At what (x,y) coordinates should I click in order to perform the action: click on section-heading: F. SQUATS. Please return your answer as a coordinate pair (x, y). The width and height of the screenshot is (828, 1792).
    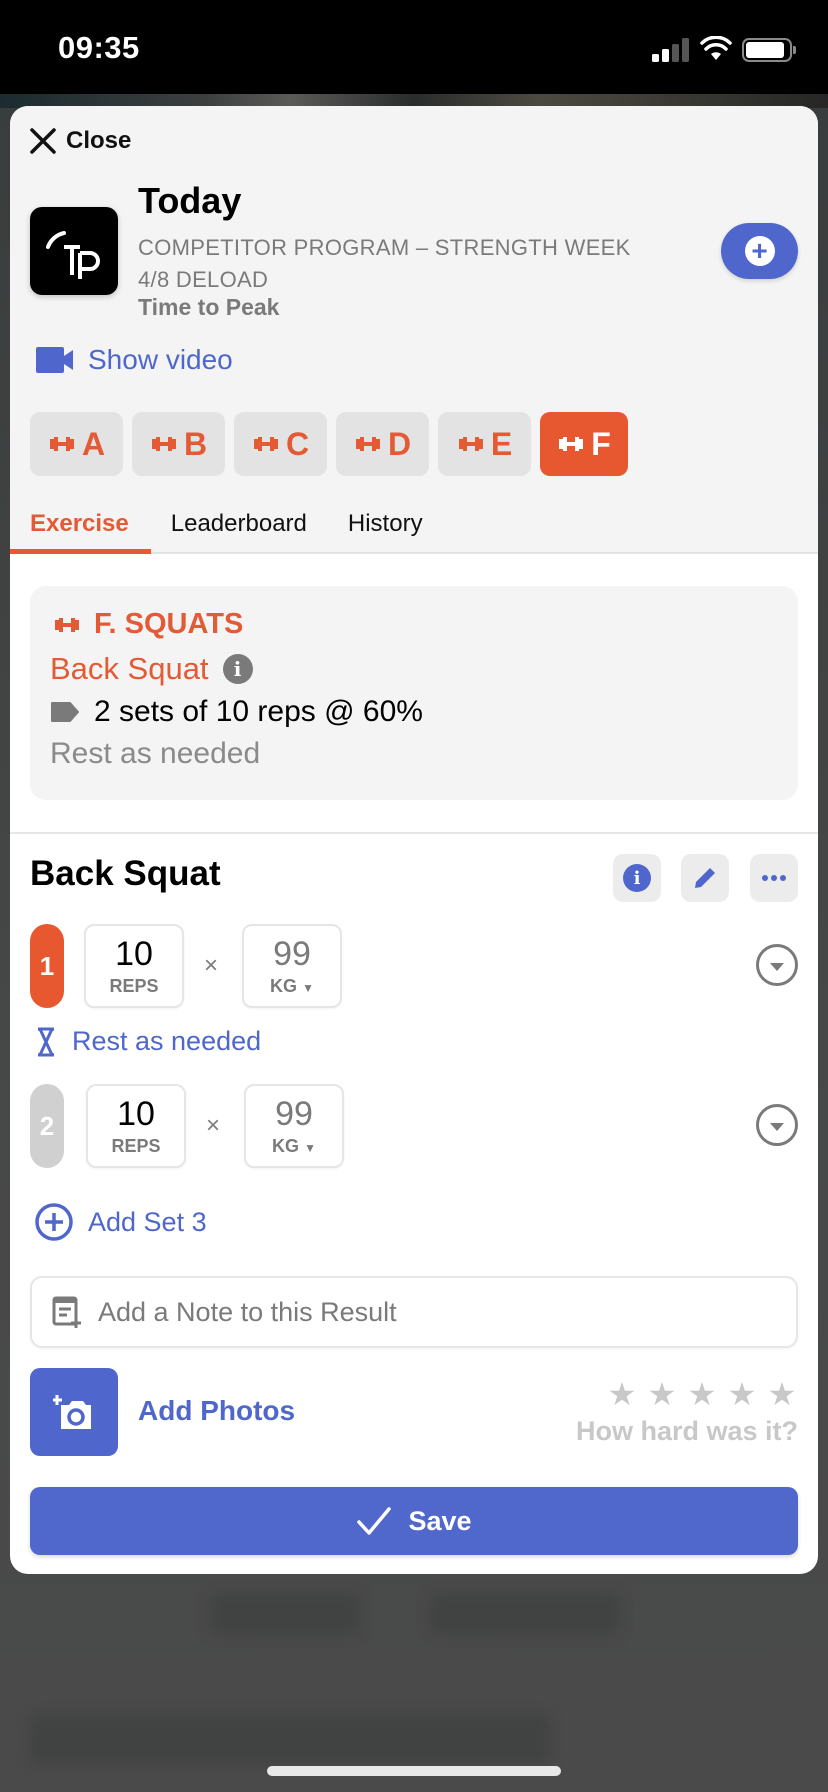
    Looking at the image, I should click on (169, 624).